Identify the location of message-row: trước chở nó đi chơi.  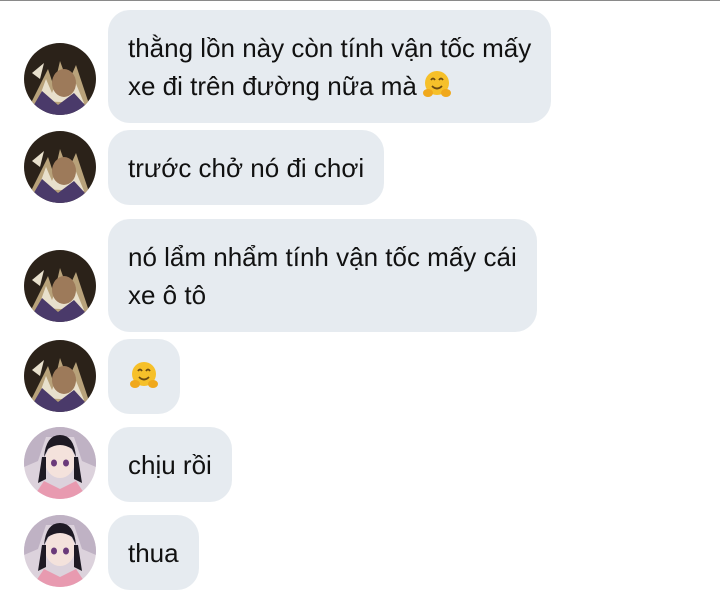
(360, 167).